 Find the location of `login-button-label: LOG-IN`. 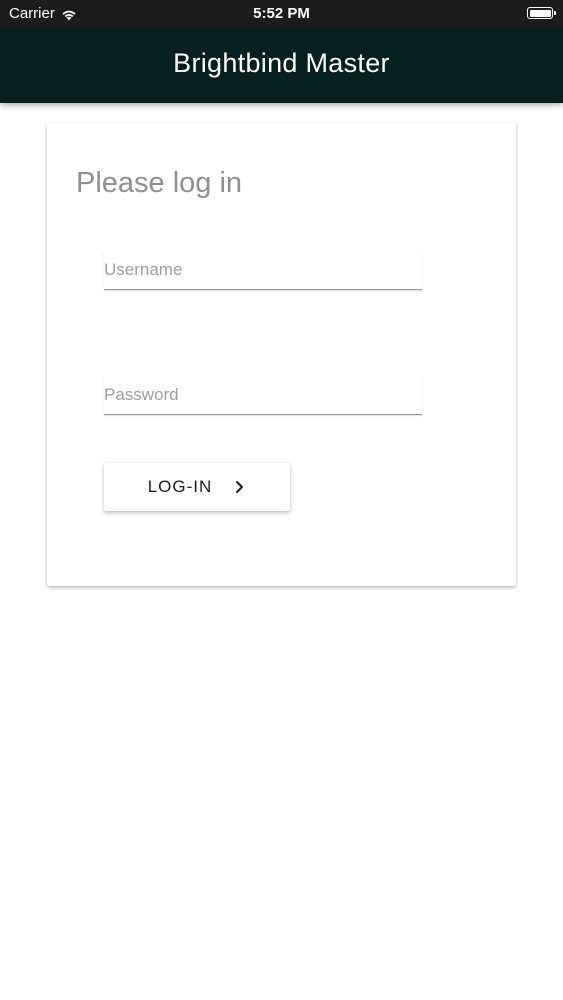

login-button-label: LOG-IN is located at coordinates (180, 486).